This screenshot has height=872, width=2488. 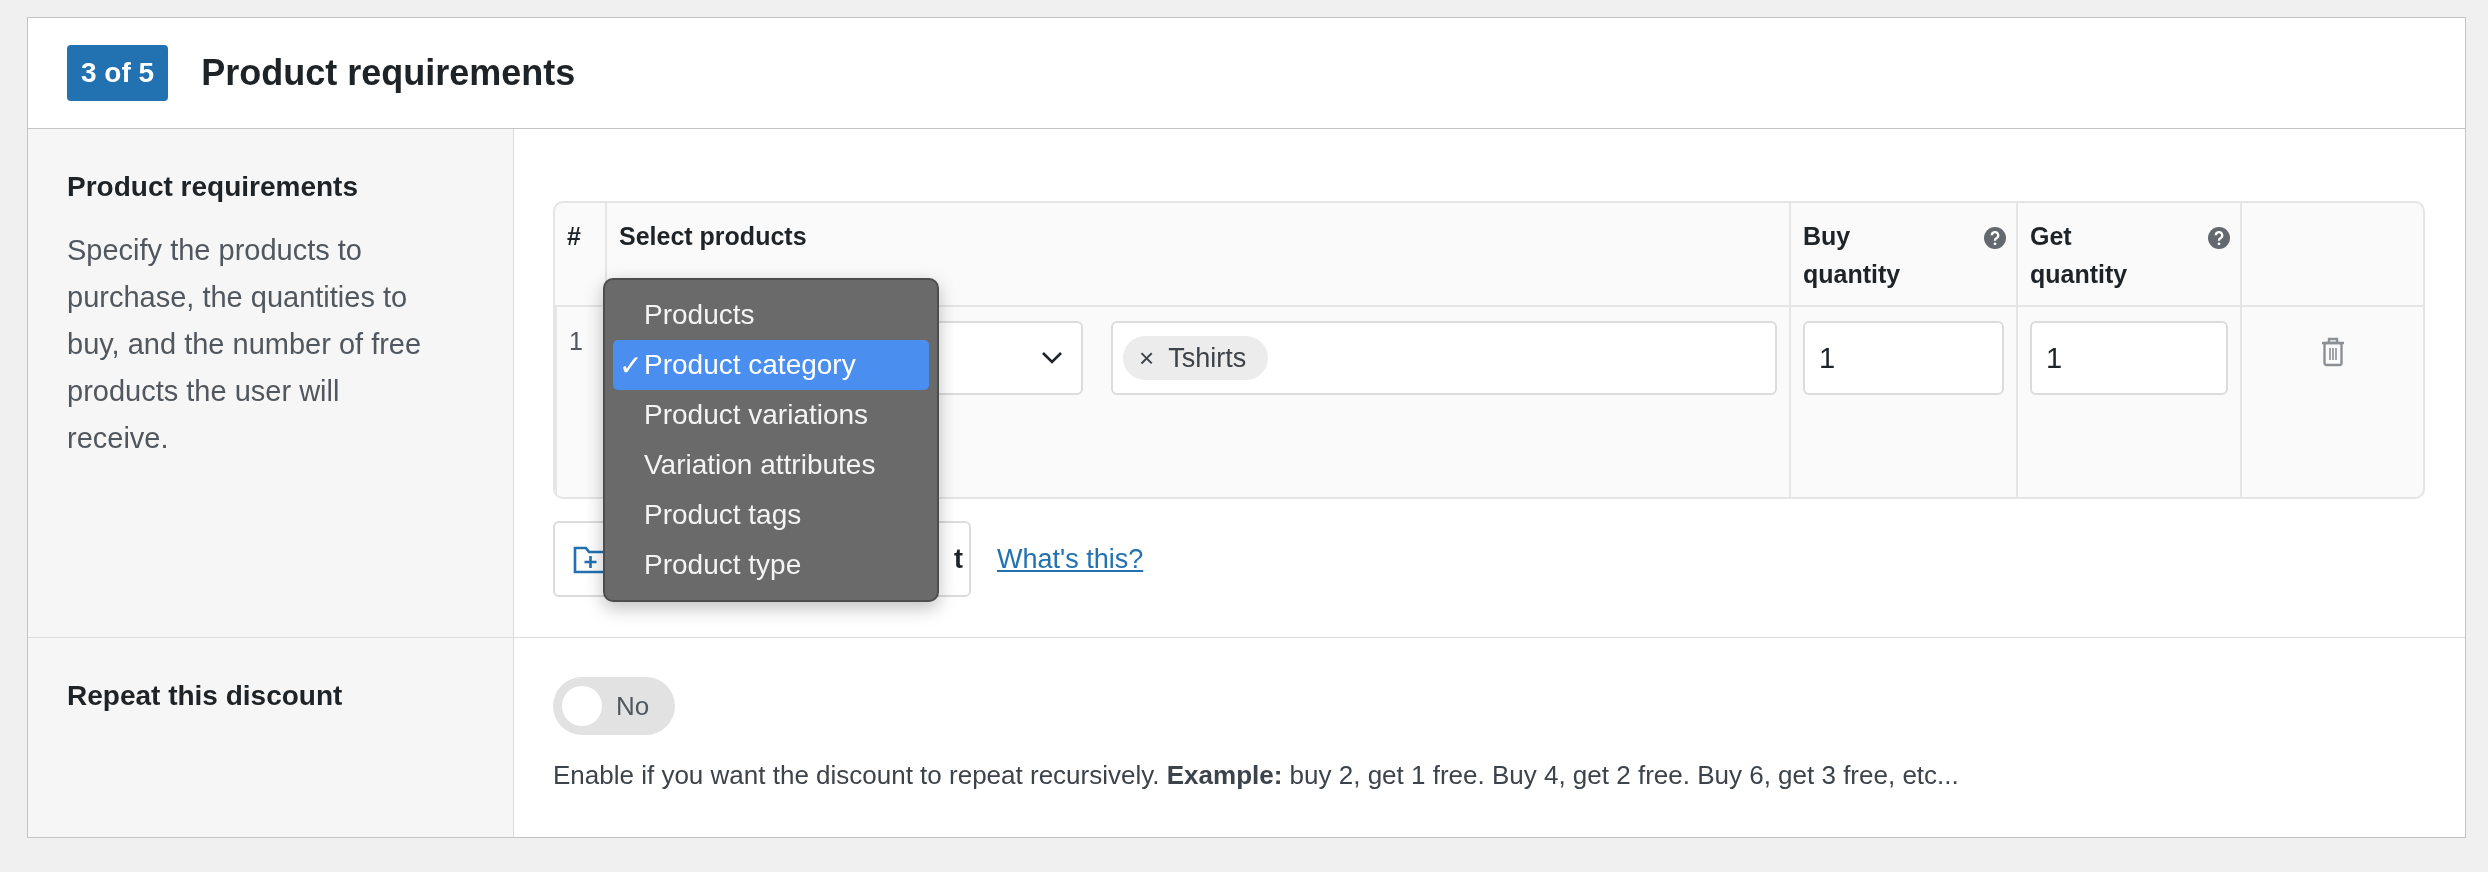 What do you see at coordinates (1147, 358) in the screenshot?
I see `remove-tag-button: ×` at bounding box center [1147, 358].